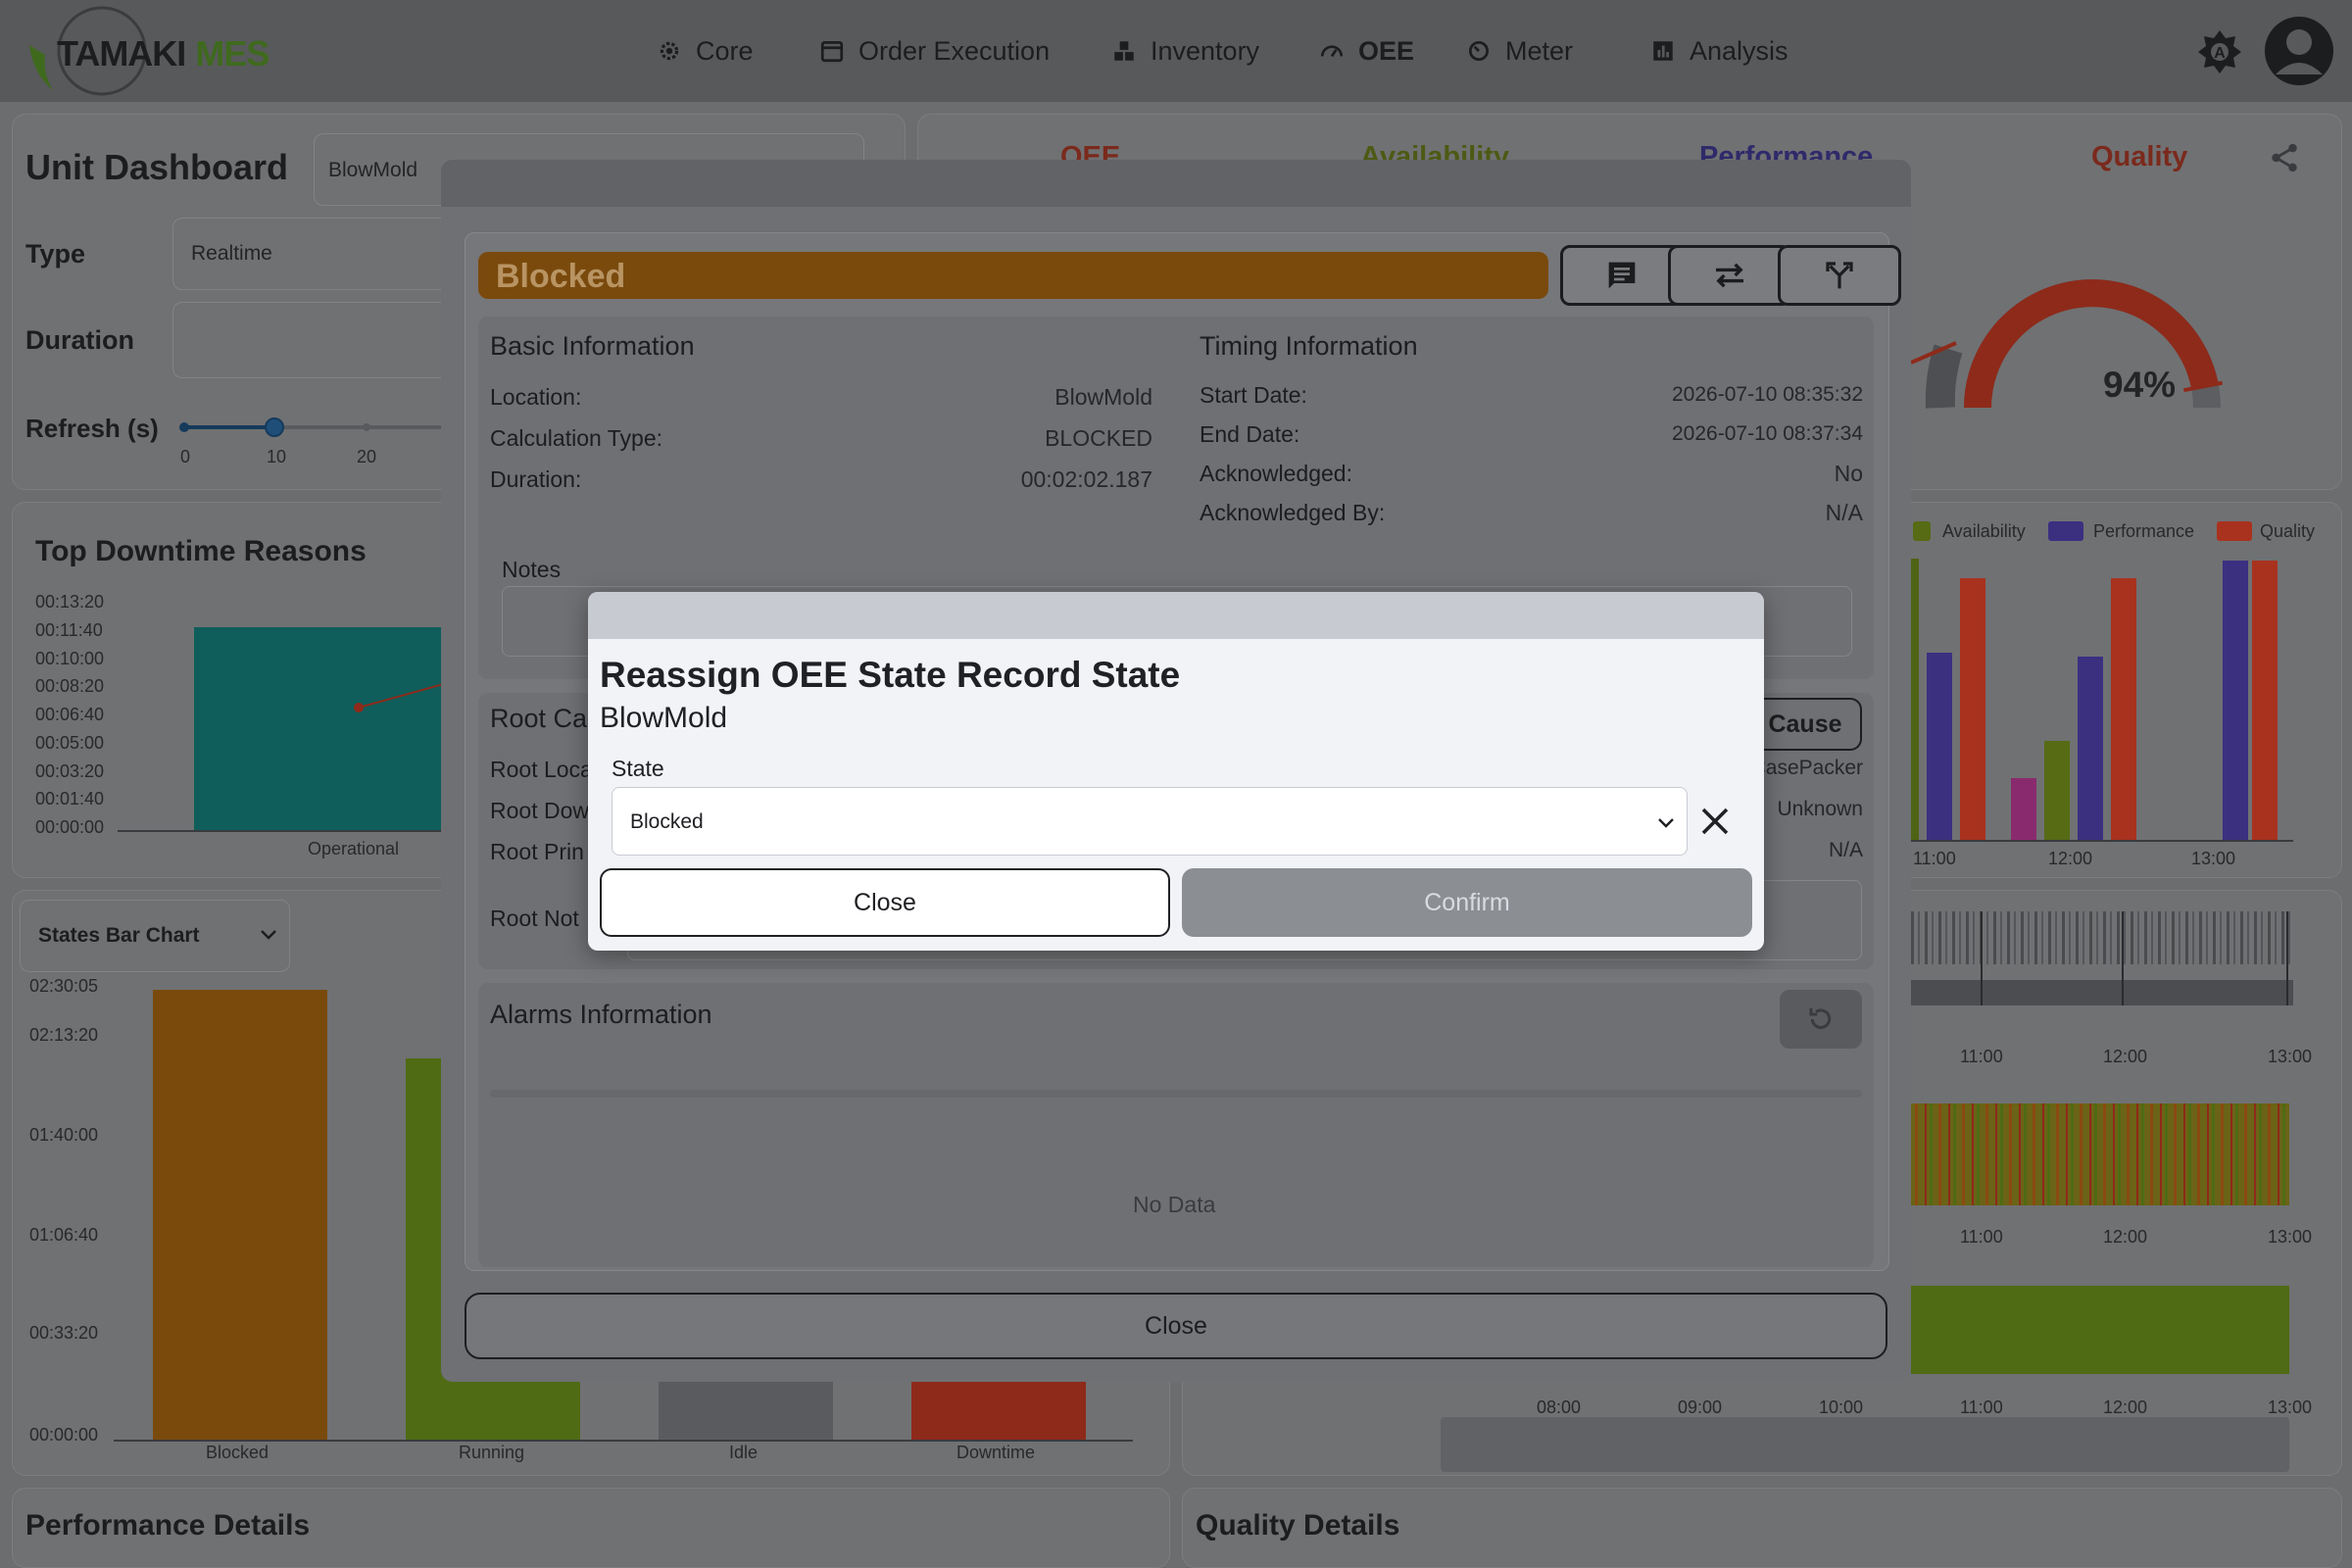 The image size is (2352, 1568). I want to click on performance-details-title: Performance Details, so click(168, 1525).